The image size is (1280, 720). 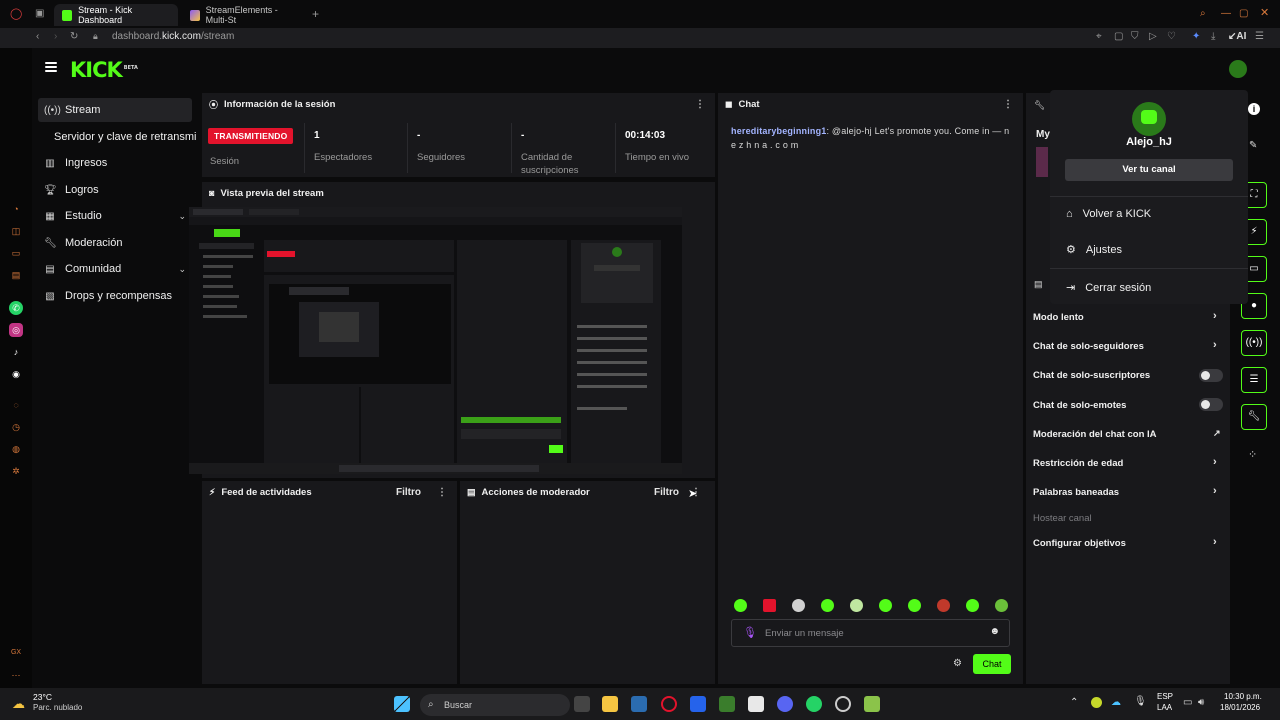 What do you see at coordinates (610, 704) in the screenshot?
I see `file-explorer-icon` at bounding box center [610, 704].